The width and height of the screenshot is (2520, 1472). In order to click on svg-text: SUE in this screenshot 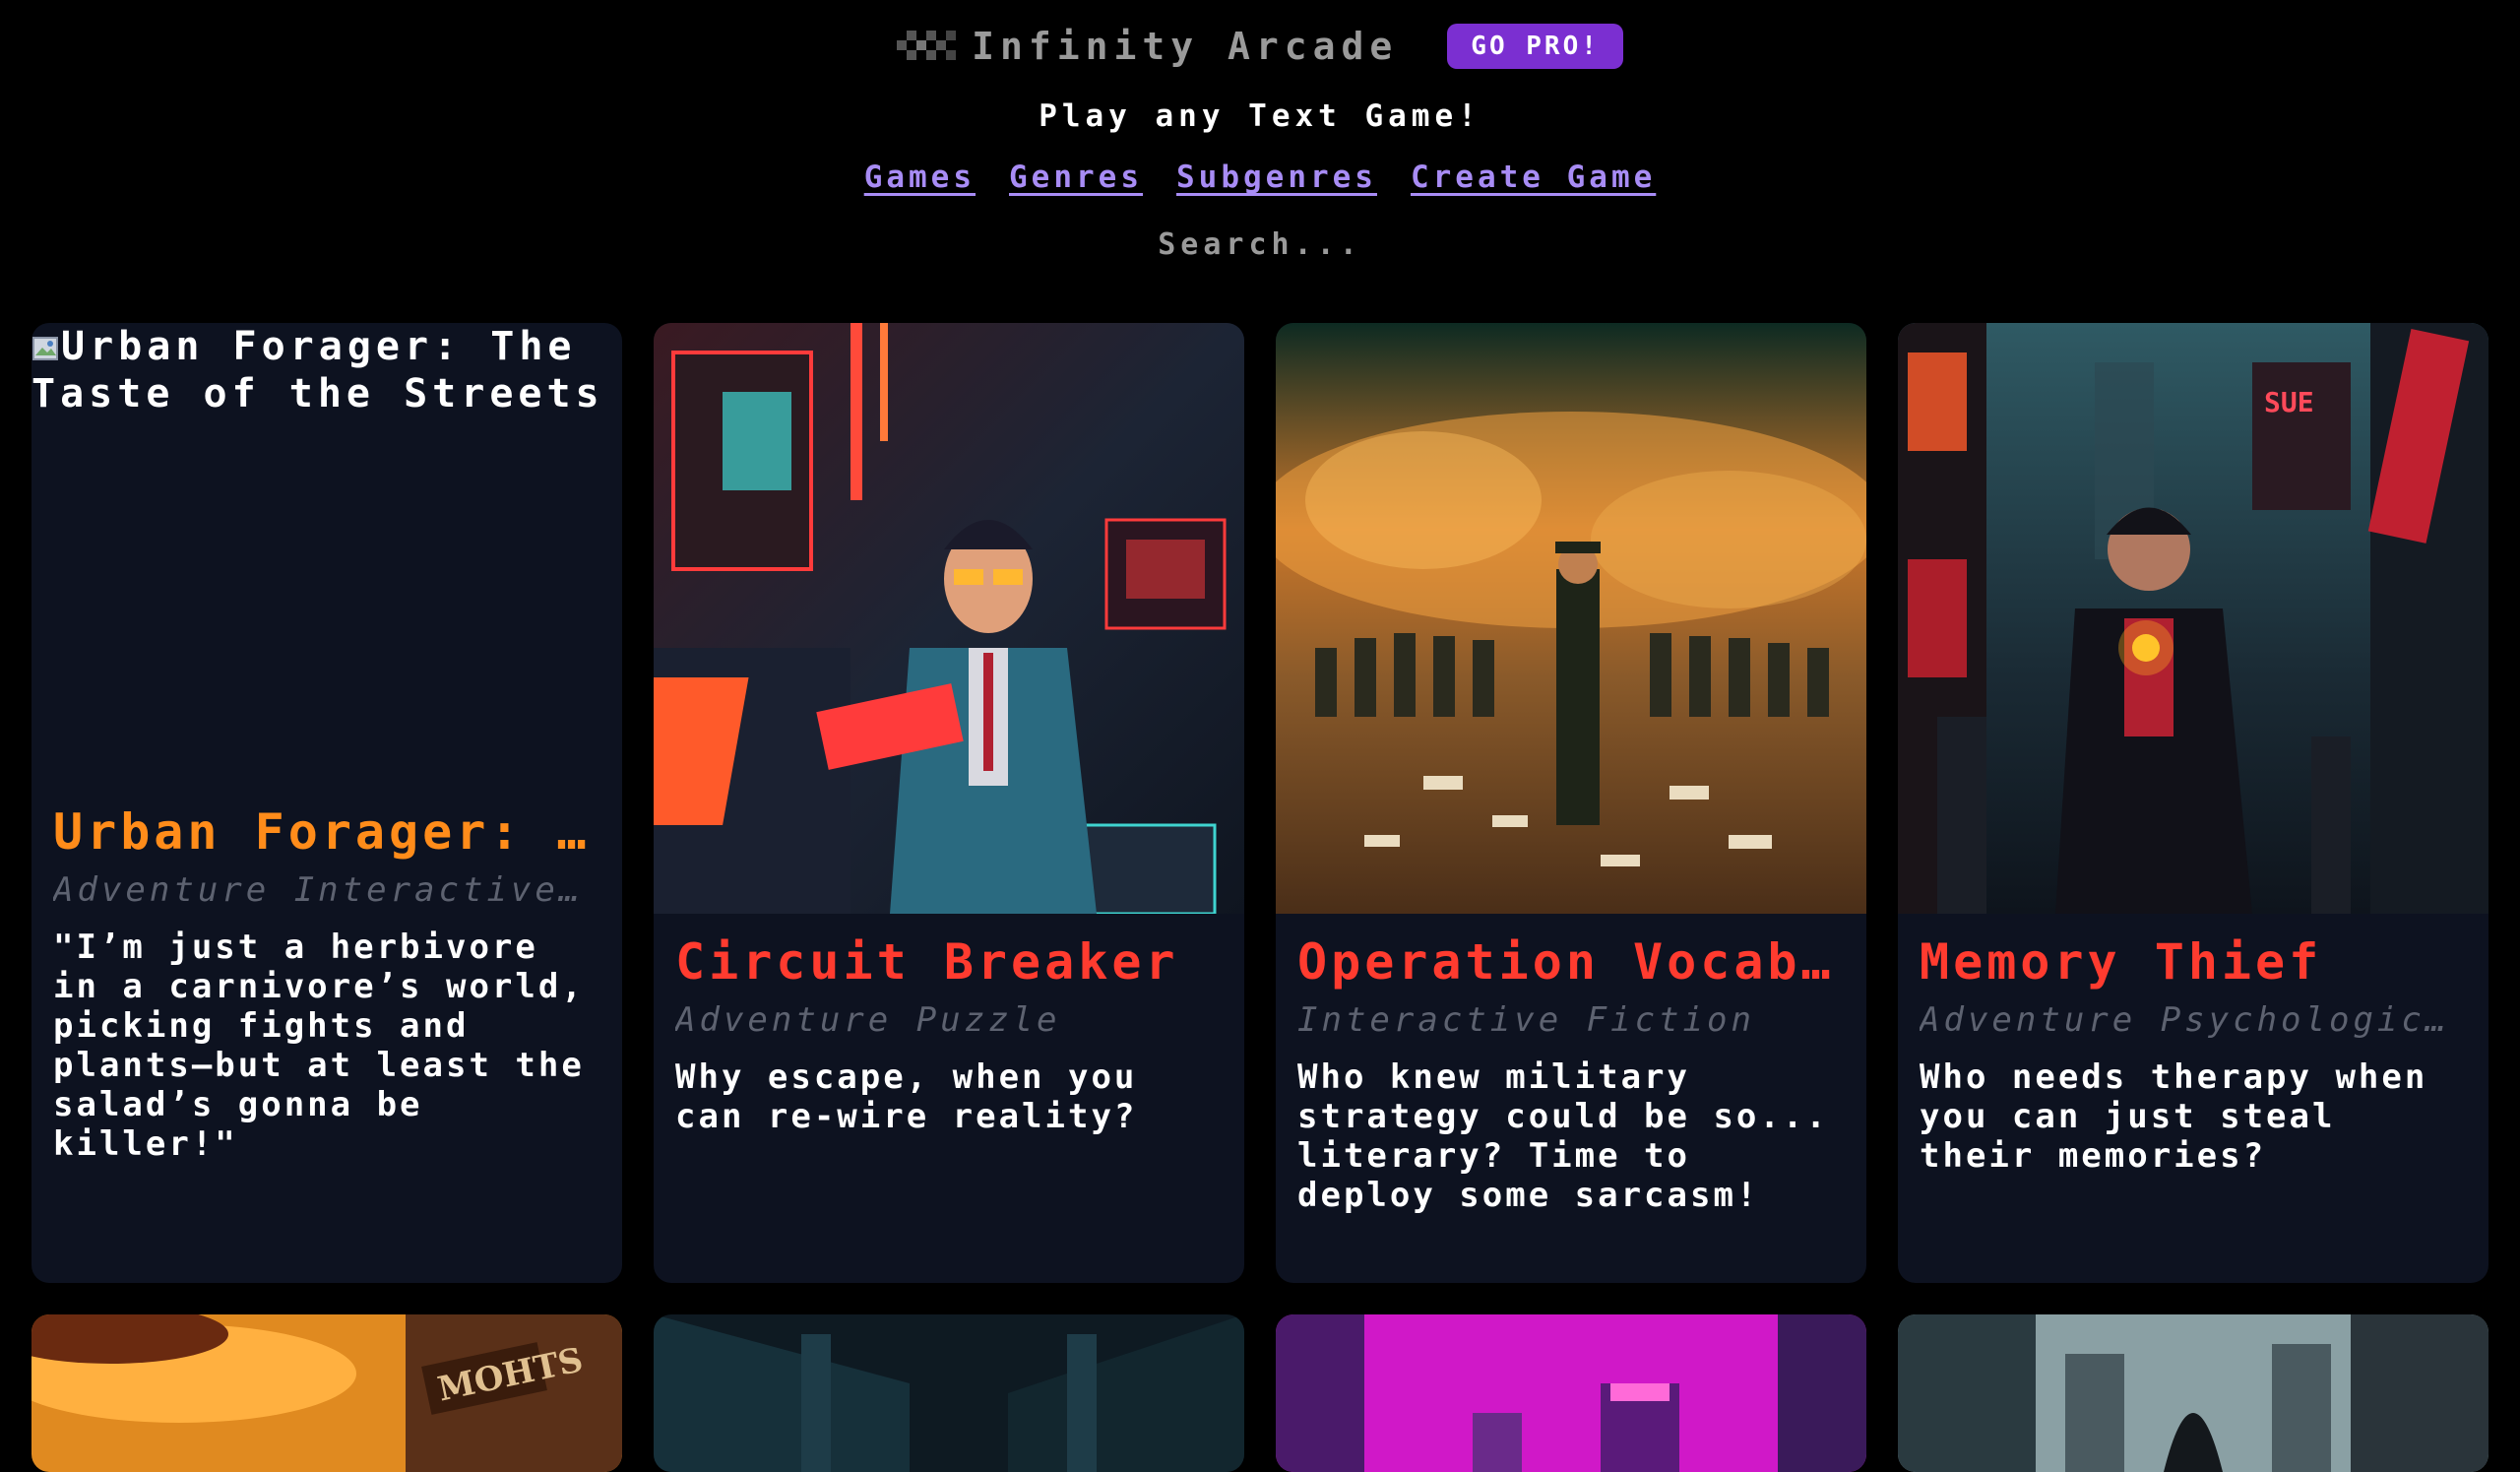, I will do `click(2289, 402)`.